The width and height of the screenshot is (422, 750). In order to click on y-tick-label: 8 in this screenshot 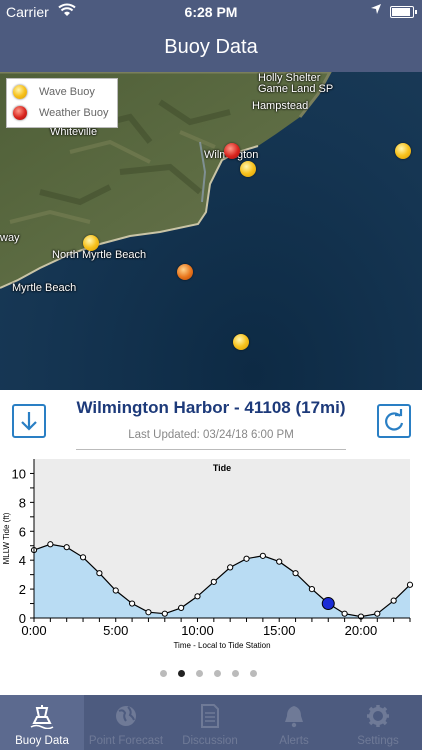, I will do `click(22, 502)`.